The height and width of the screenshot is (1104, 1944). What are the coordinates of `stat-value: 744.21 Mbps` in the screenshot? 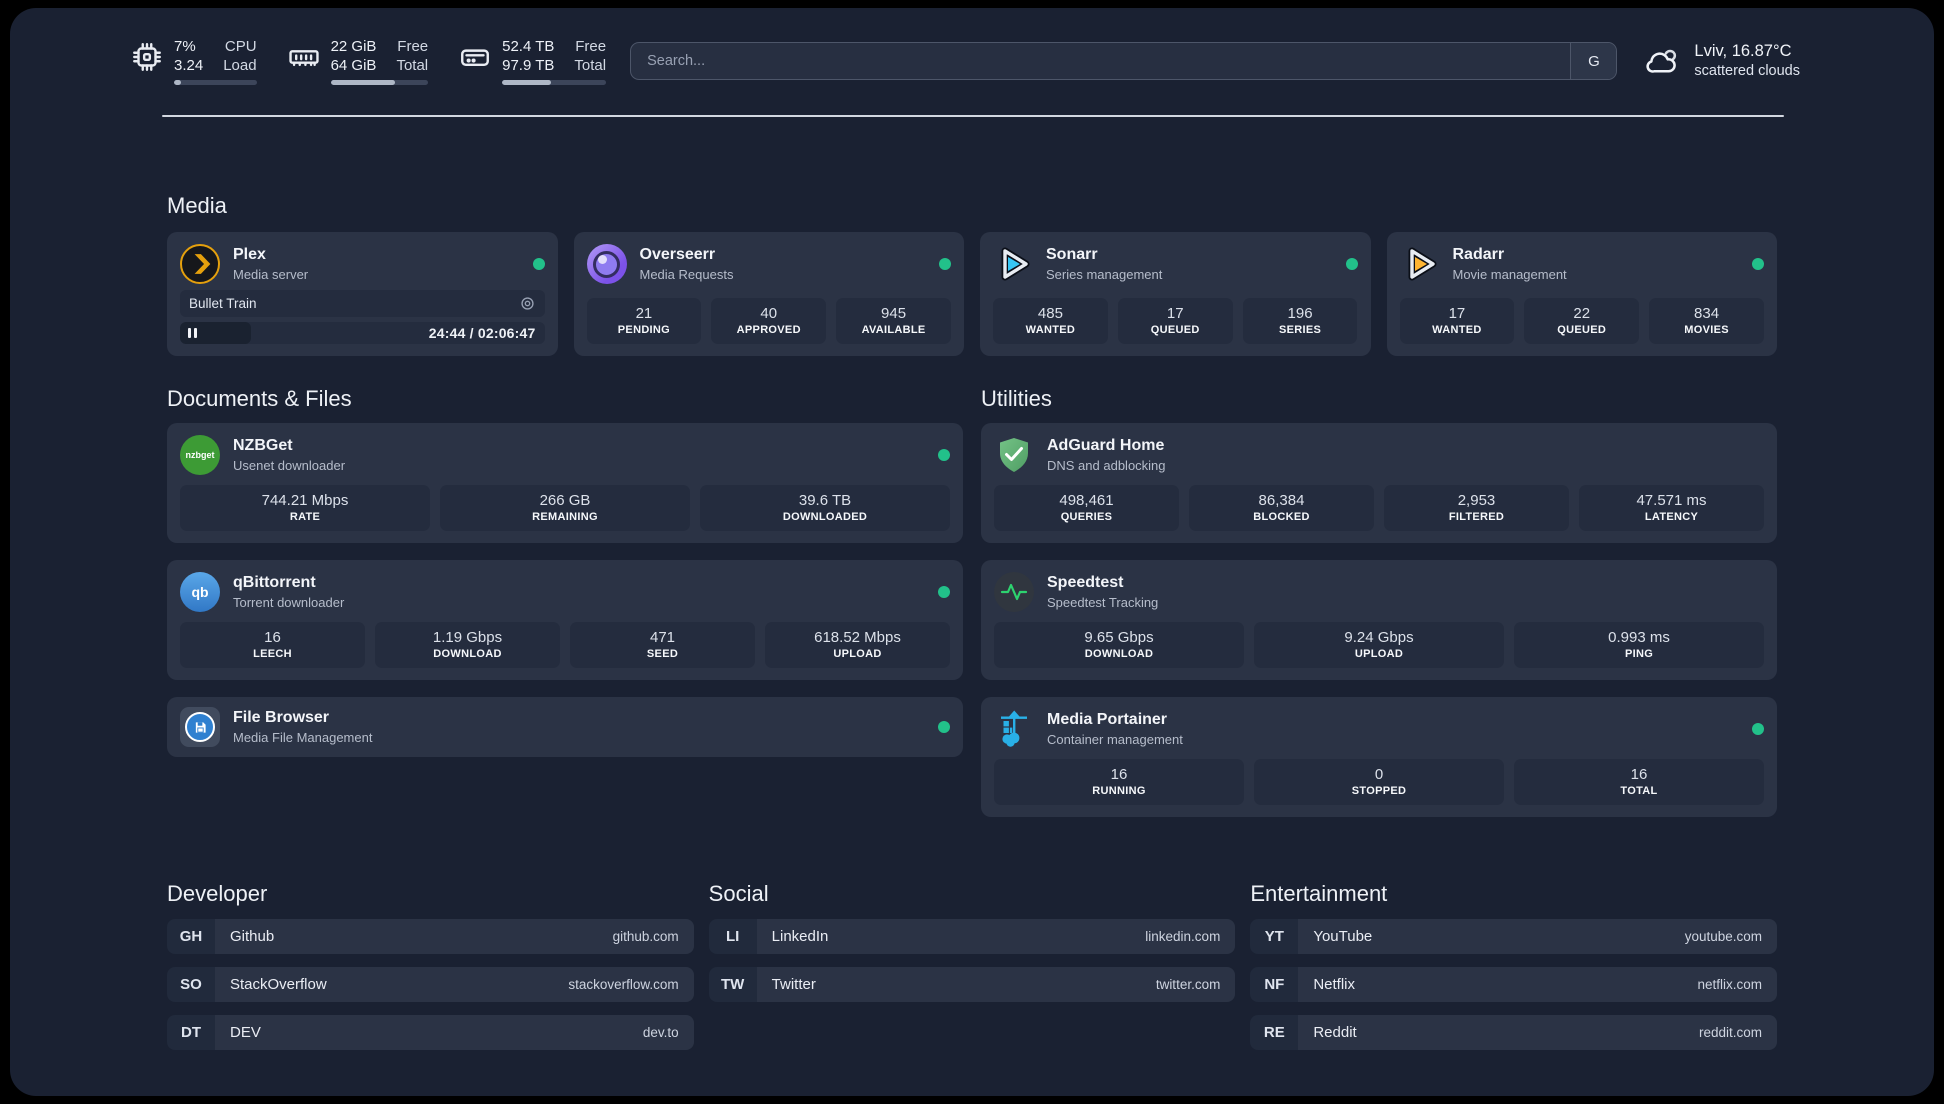 It's located at (305, 500).